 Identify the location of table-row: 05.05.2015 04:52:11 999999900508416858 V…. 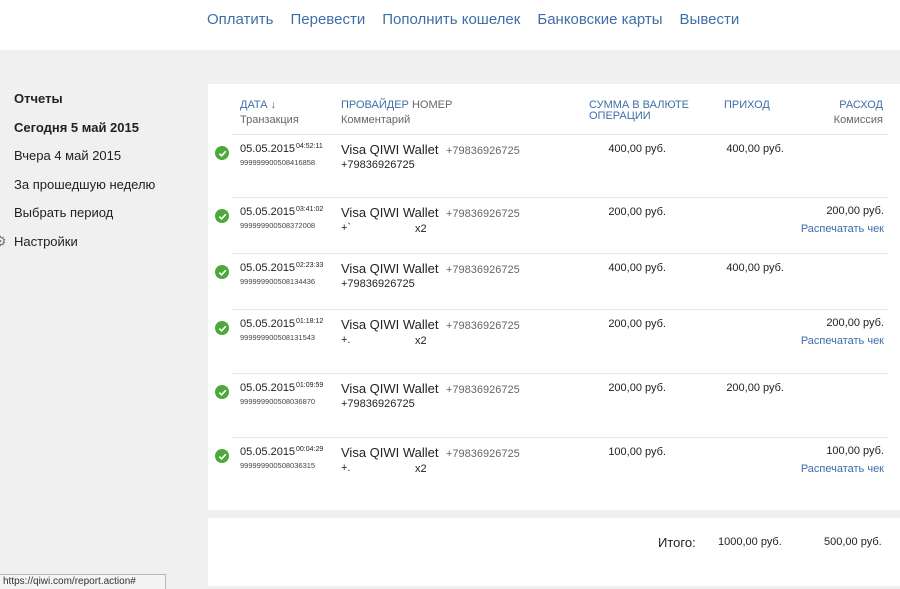
(551, 166).